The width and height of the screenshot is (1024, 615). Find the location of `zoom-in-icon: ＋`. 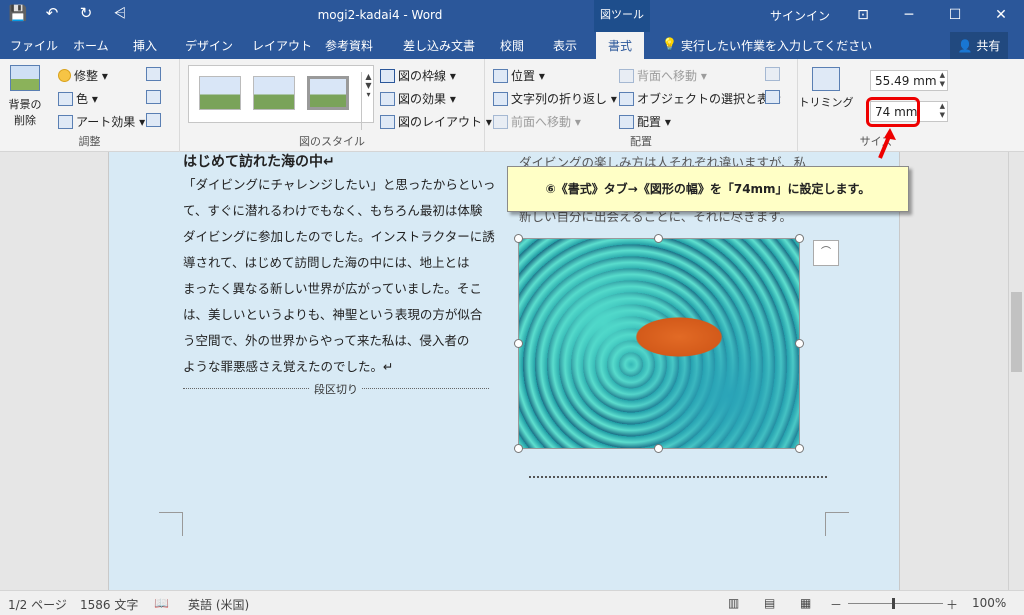

zoom-in-icon: ＋ is located at coordinates (952, 604).